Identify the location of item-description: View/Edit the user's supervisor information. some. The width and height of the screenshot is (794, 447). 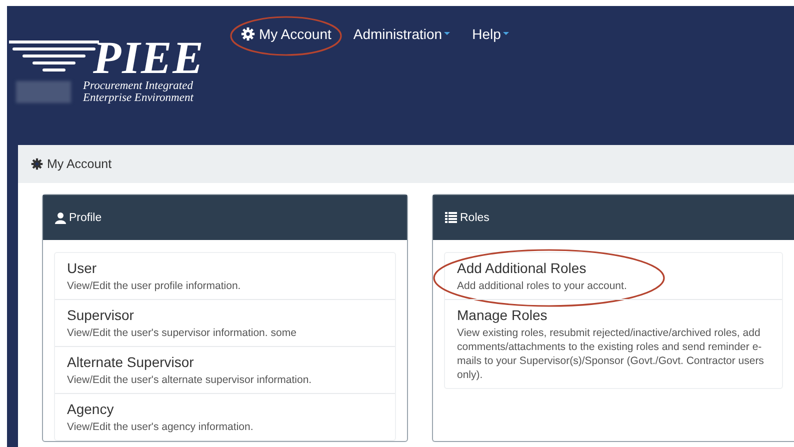
(182, 333).